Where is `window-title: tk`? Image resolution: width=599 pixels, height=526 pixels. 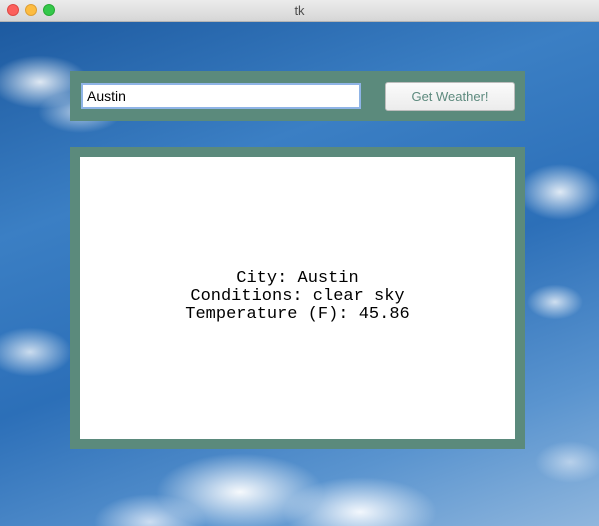 window-title: tk is located at coordinates (299, 10).